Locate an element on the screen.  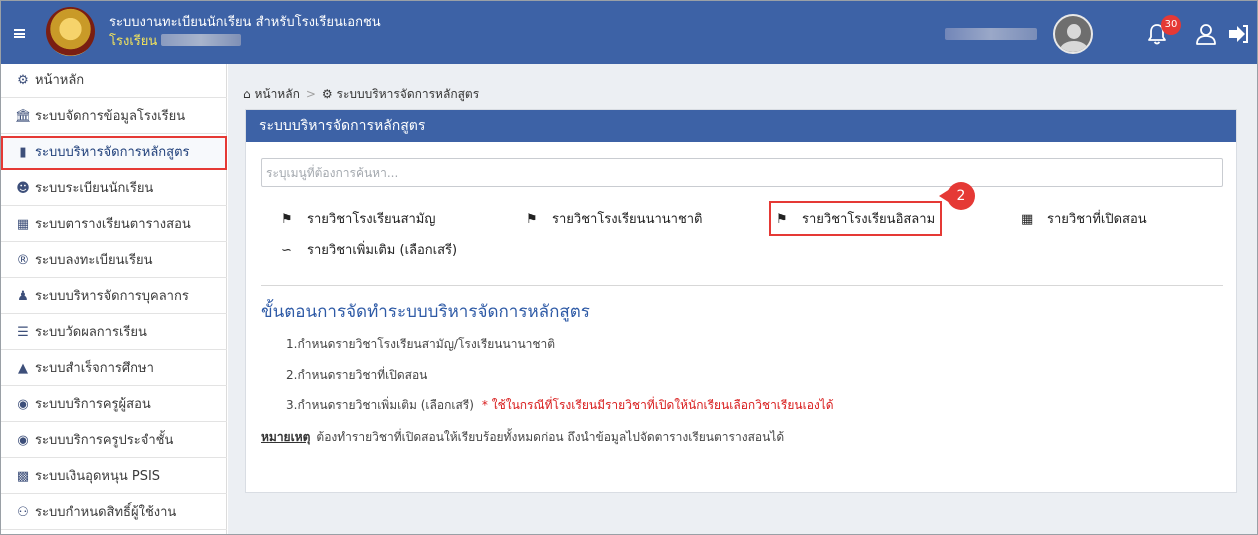
callout-2: 2 is located at coordinates (957, 196).